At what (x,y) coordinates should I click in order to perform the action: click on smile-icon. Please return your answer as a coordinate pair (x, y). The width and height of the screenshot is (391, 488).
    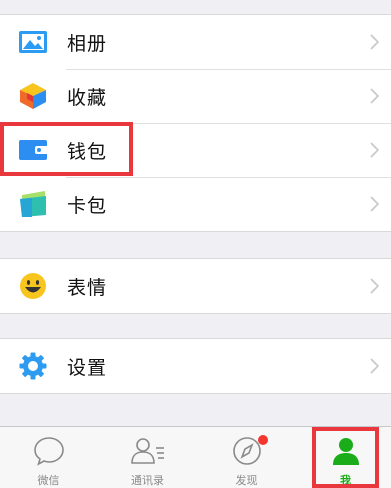
    Looking at the image, I should click on (33, 286).